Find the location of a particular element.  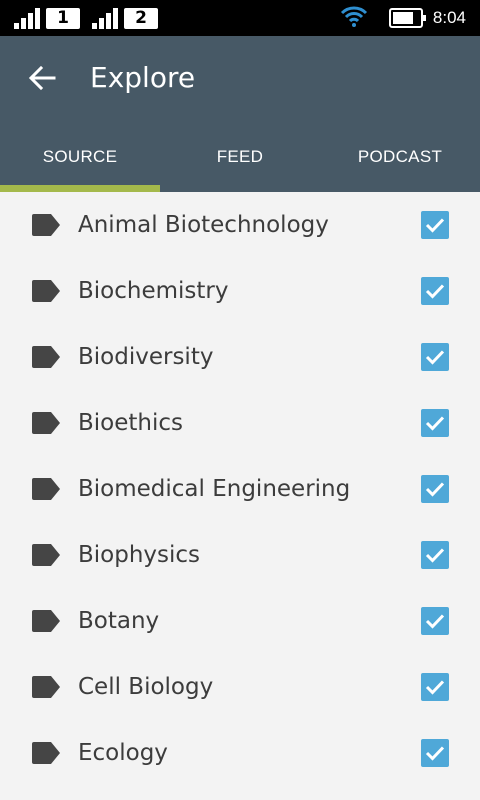

sim2-badge: 2 is located at coordinates (141, 18).